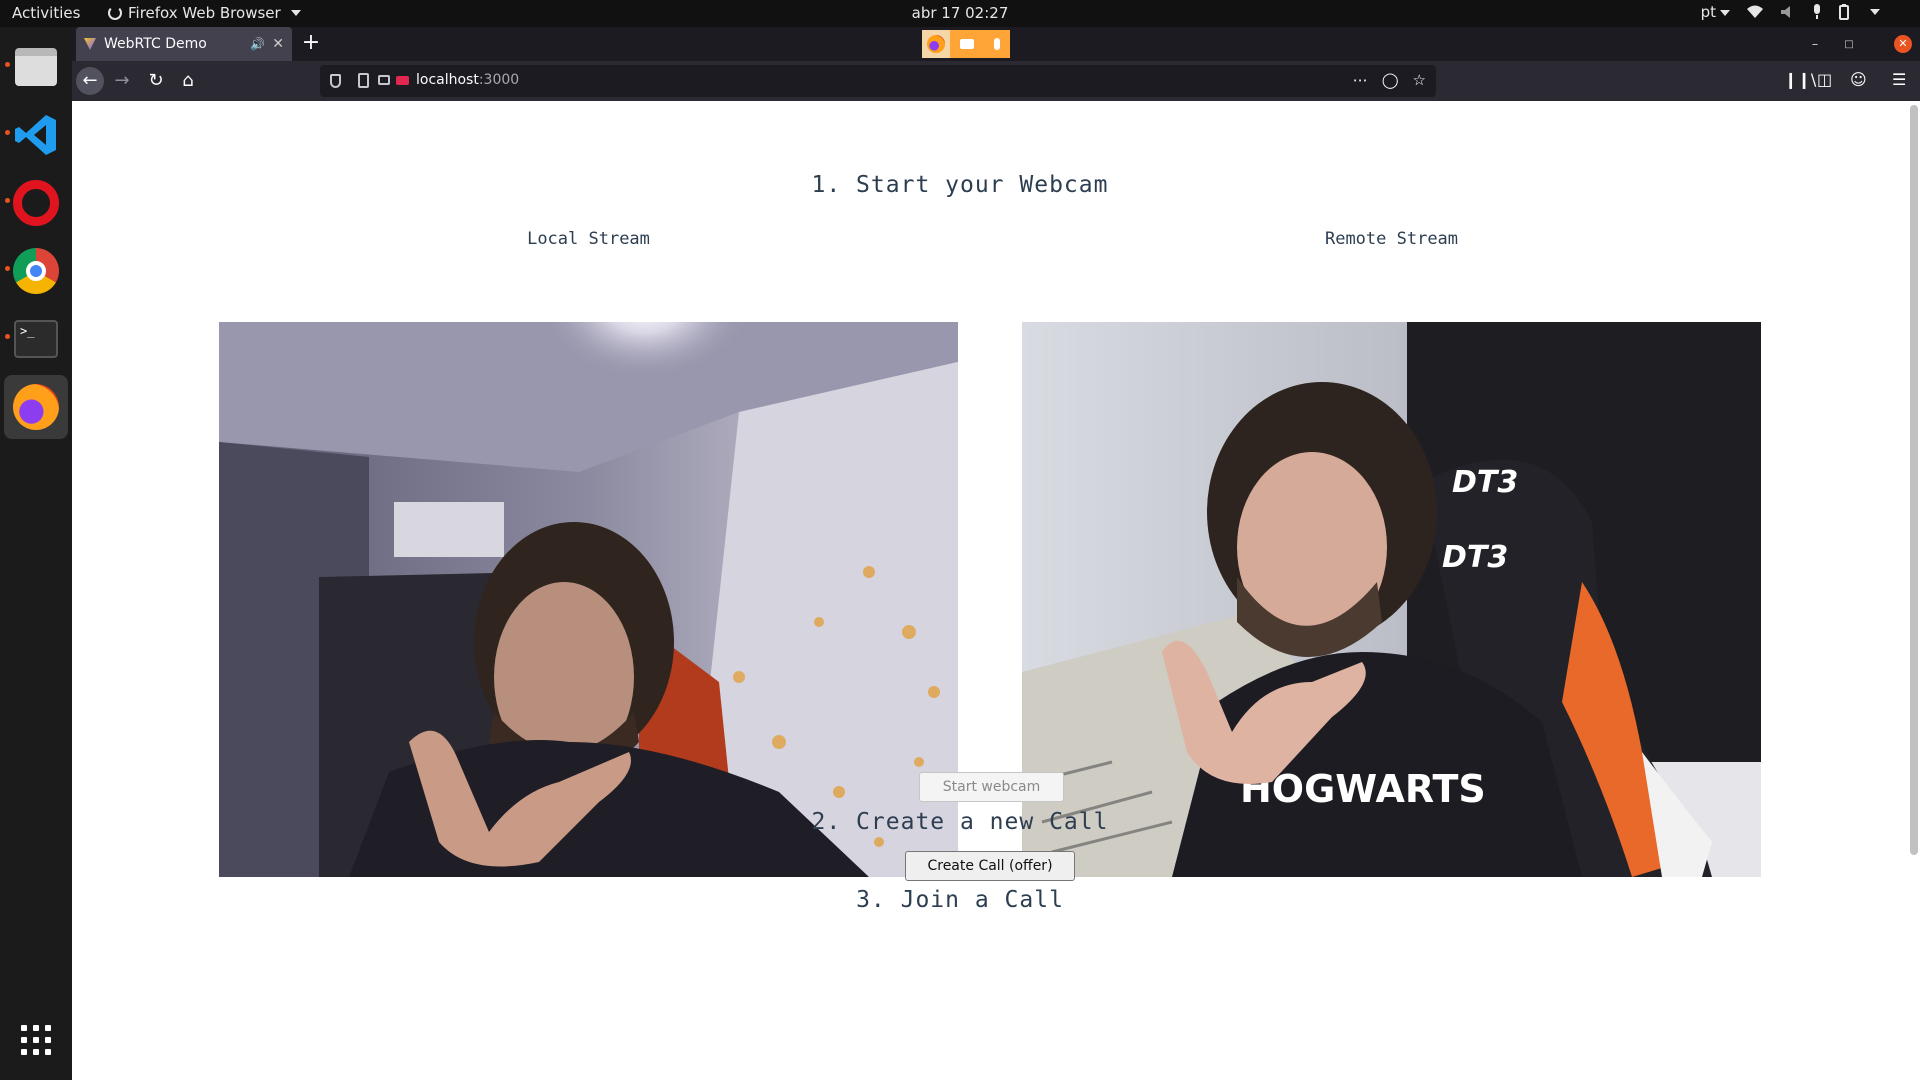 The height and width of the screenshot is (1080, 1920). I want to click on firefox-icon, so click(36, 407).